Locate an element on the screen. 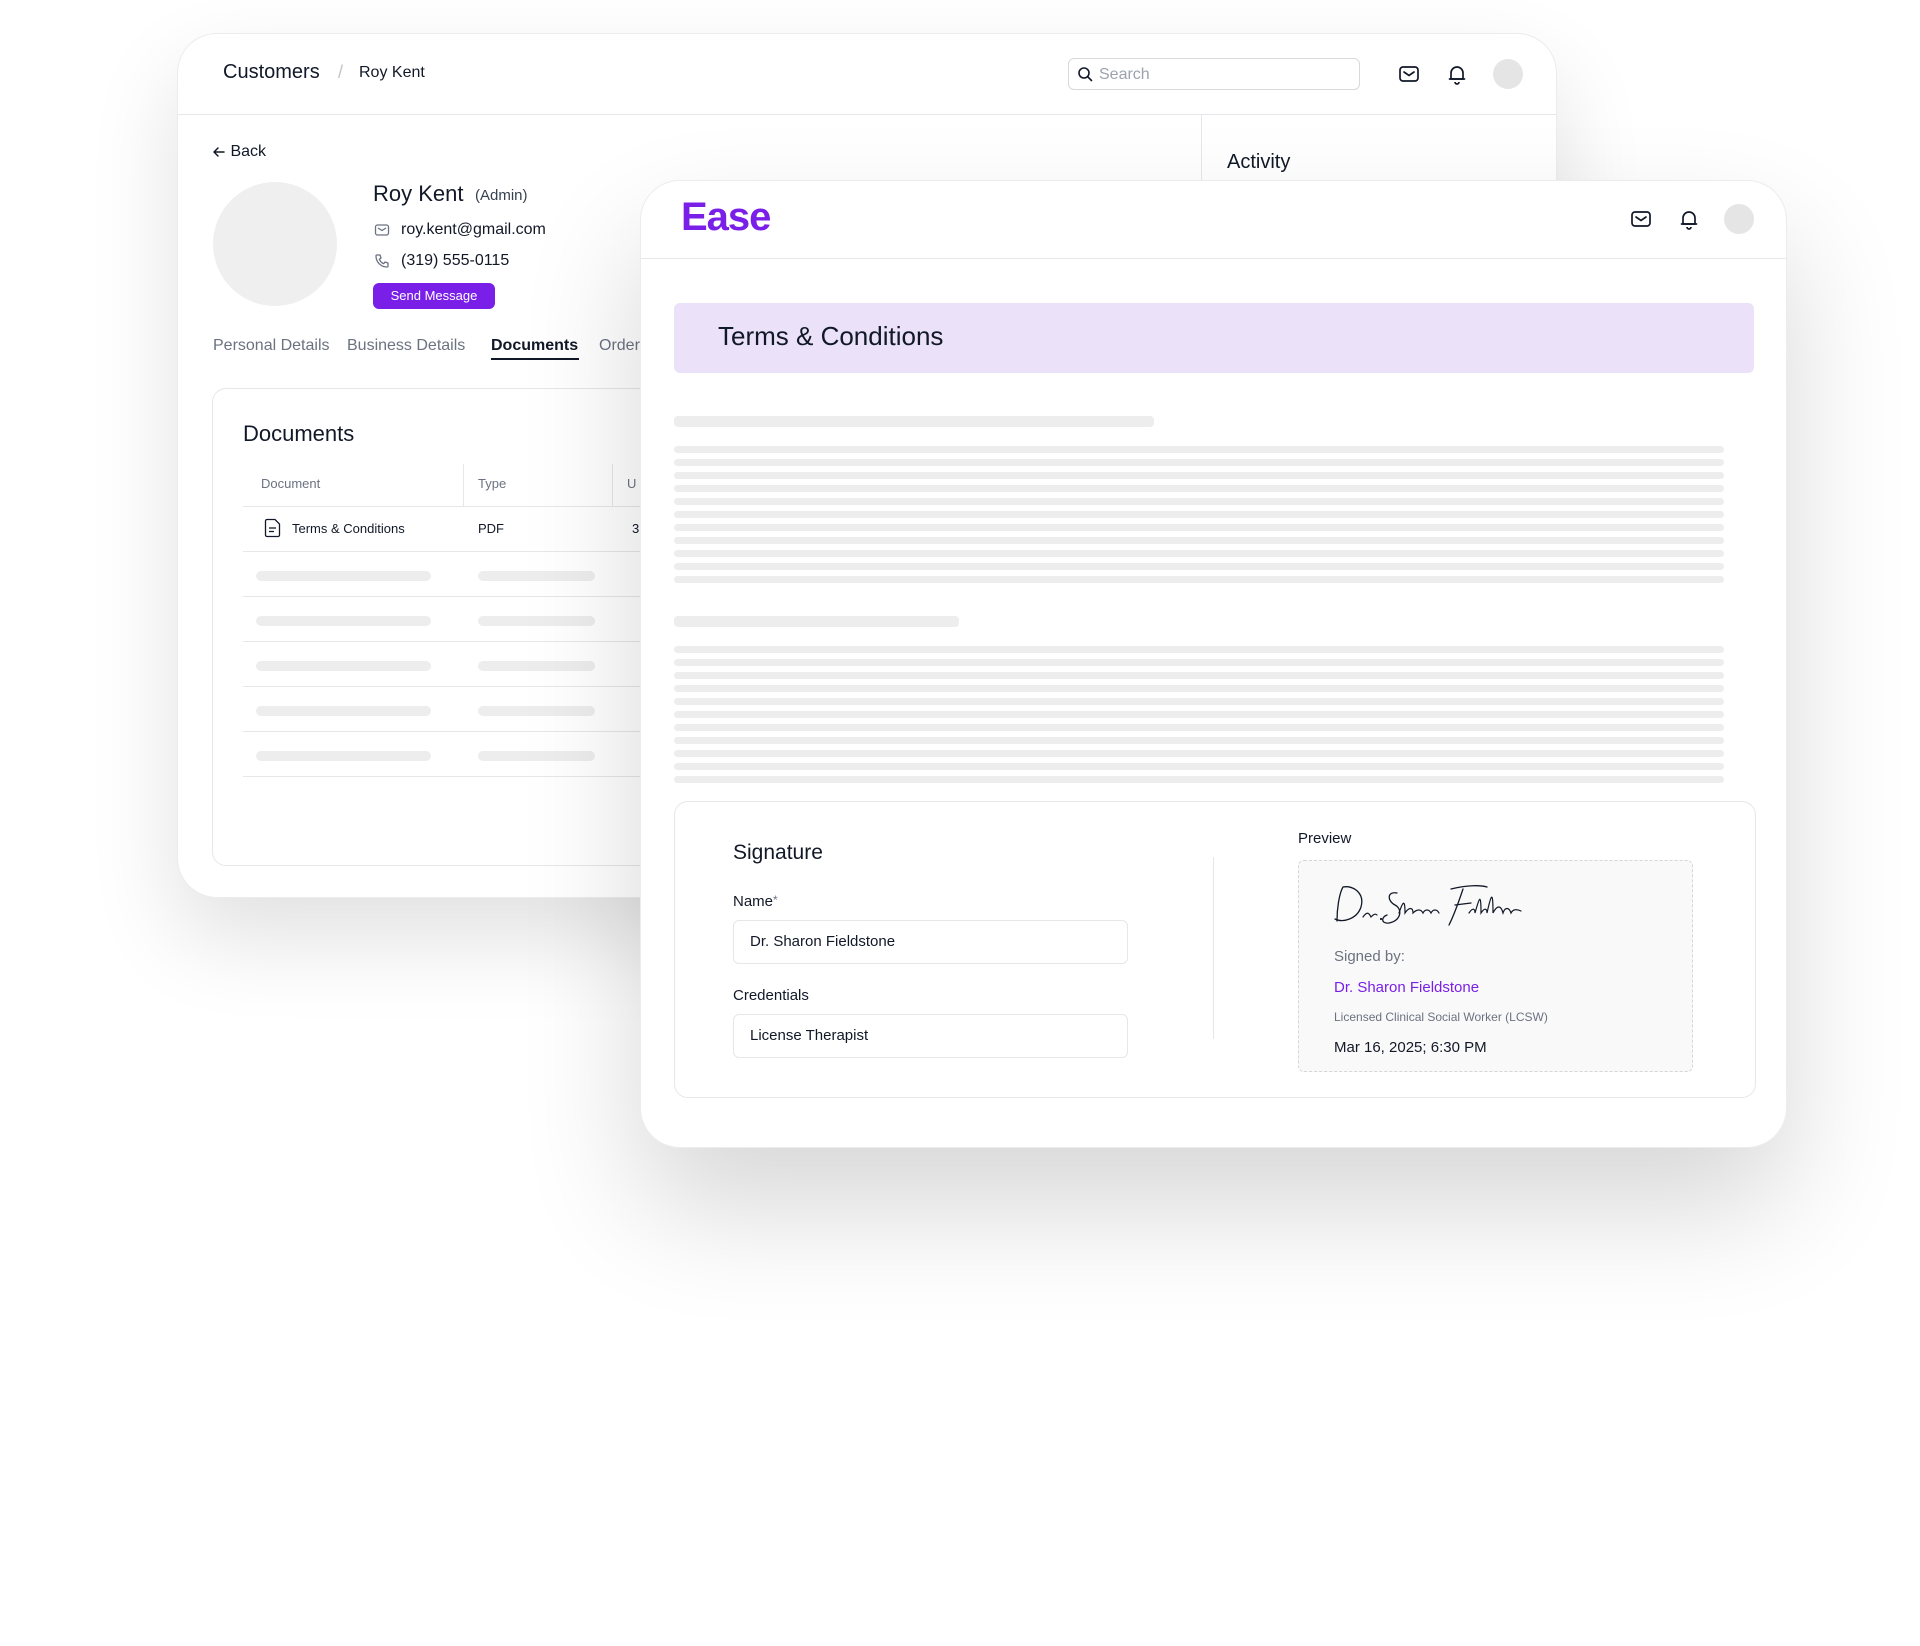  name-label-text: Name is located at coordinates (753, 901).